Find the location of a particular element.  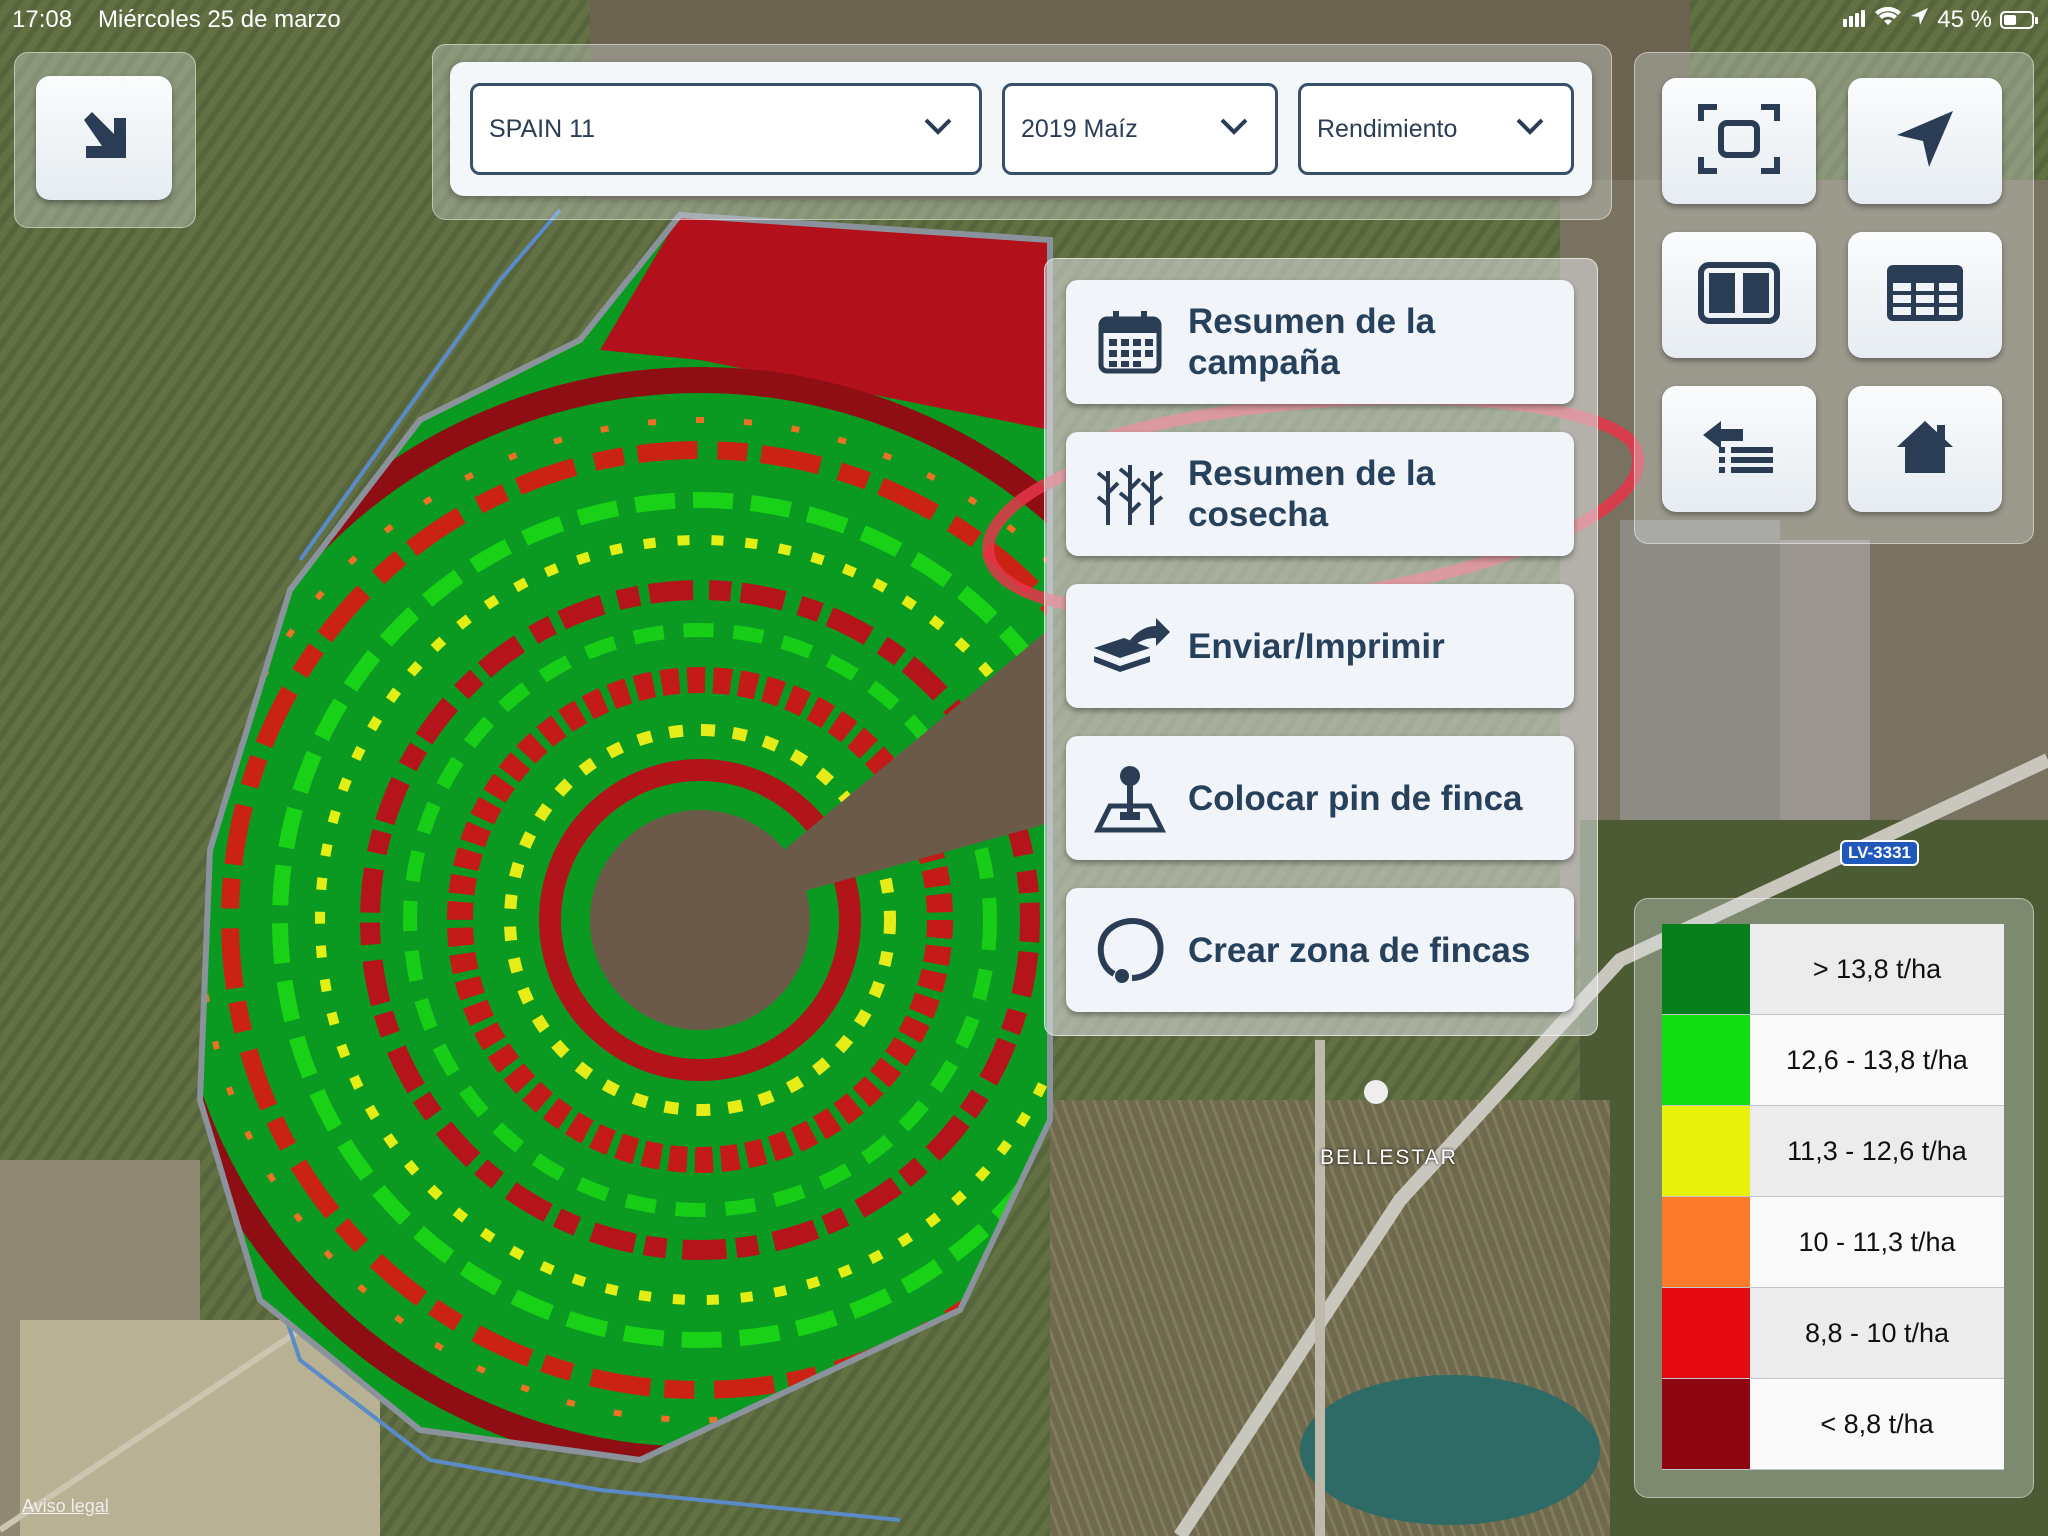

legal-link: Aviso legal is located at coordinates (65, 1506).